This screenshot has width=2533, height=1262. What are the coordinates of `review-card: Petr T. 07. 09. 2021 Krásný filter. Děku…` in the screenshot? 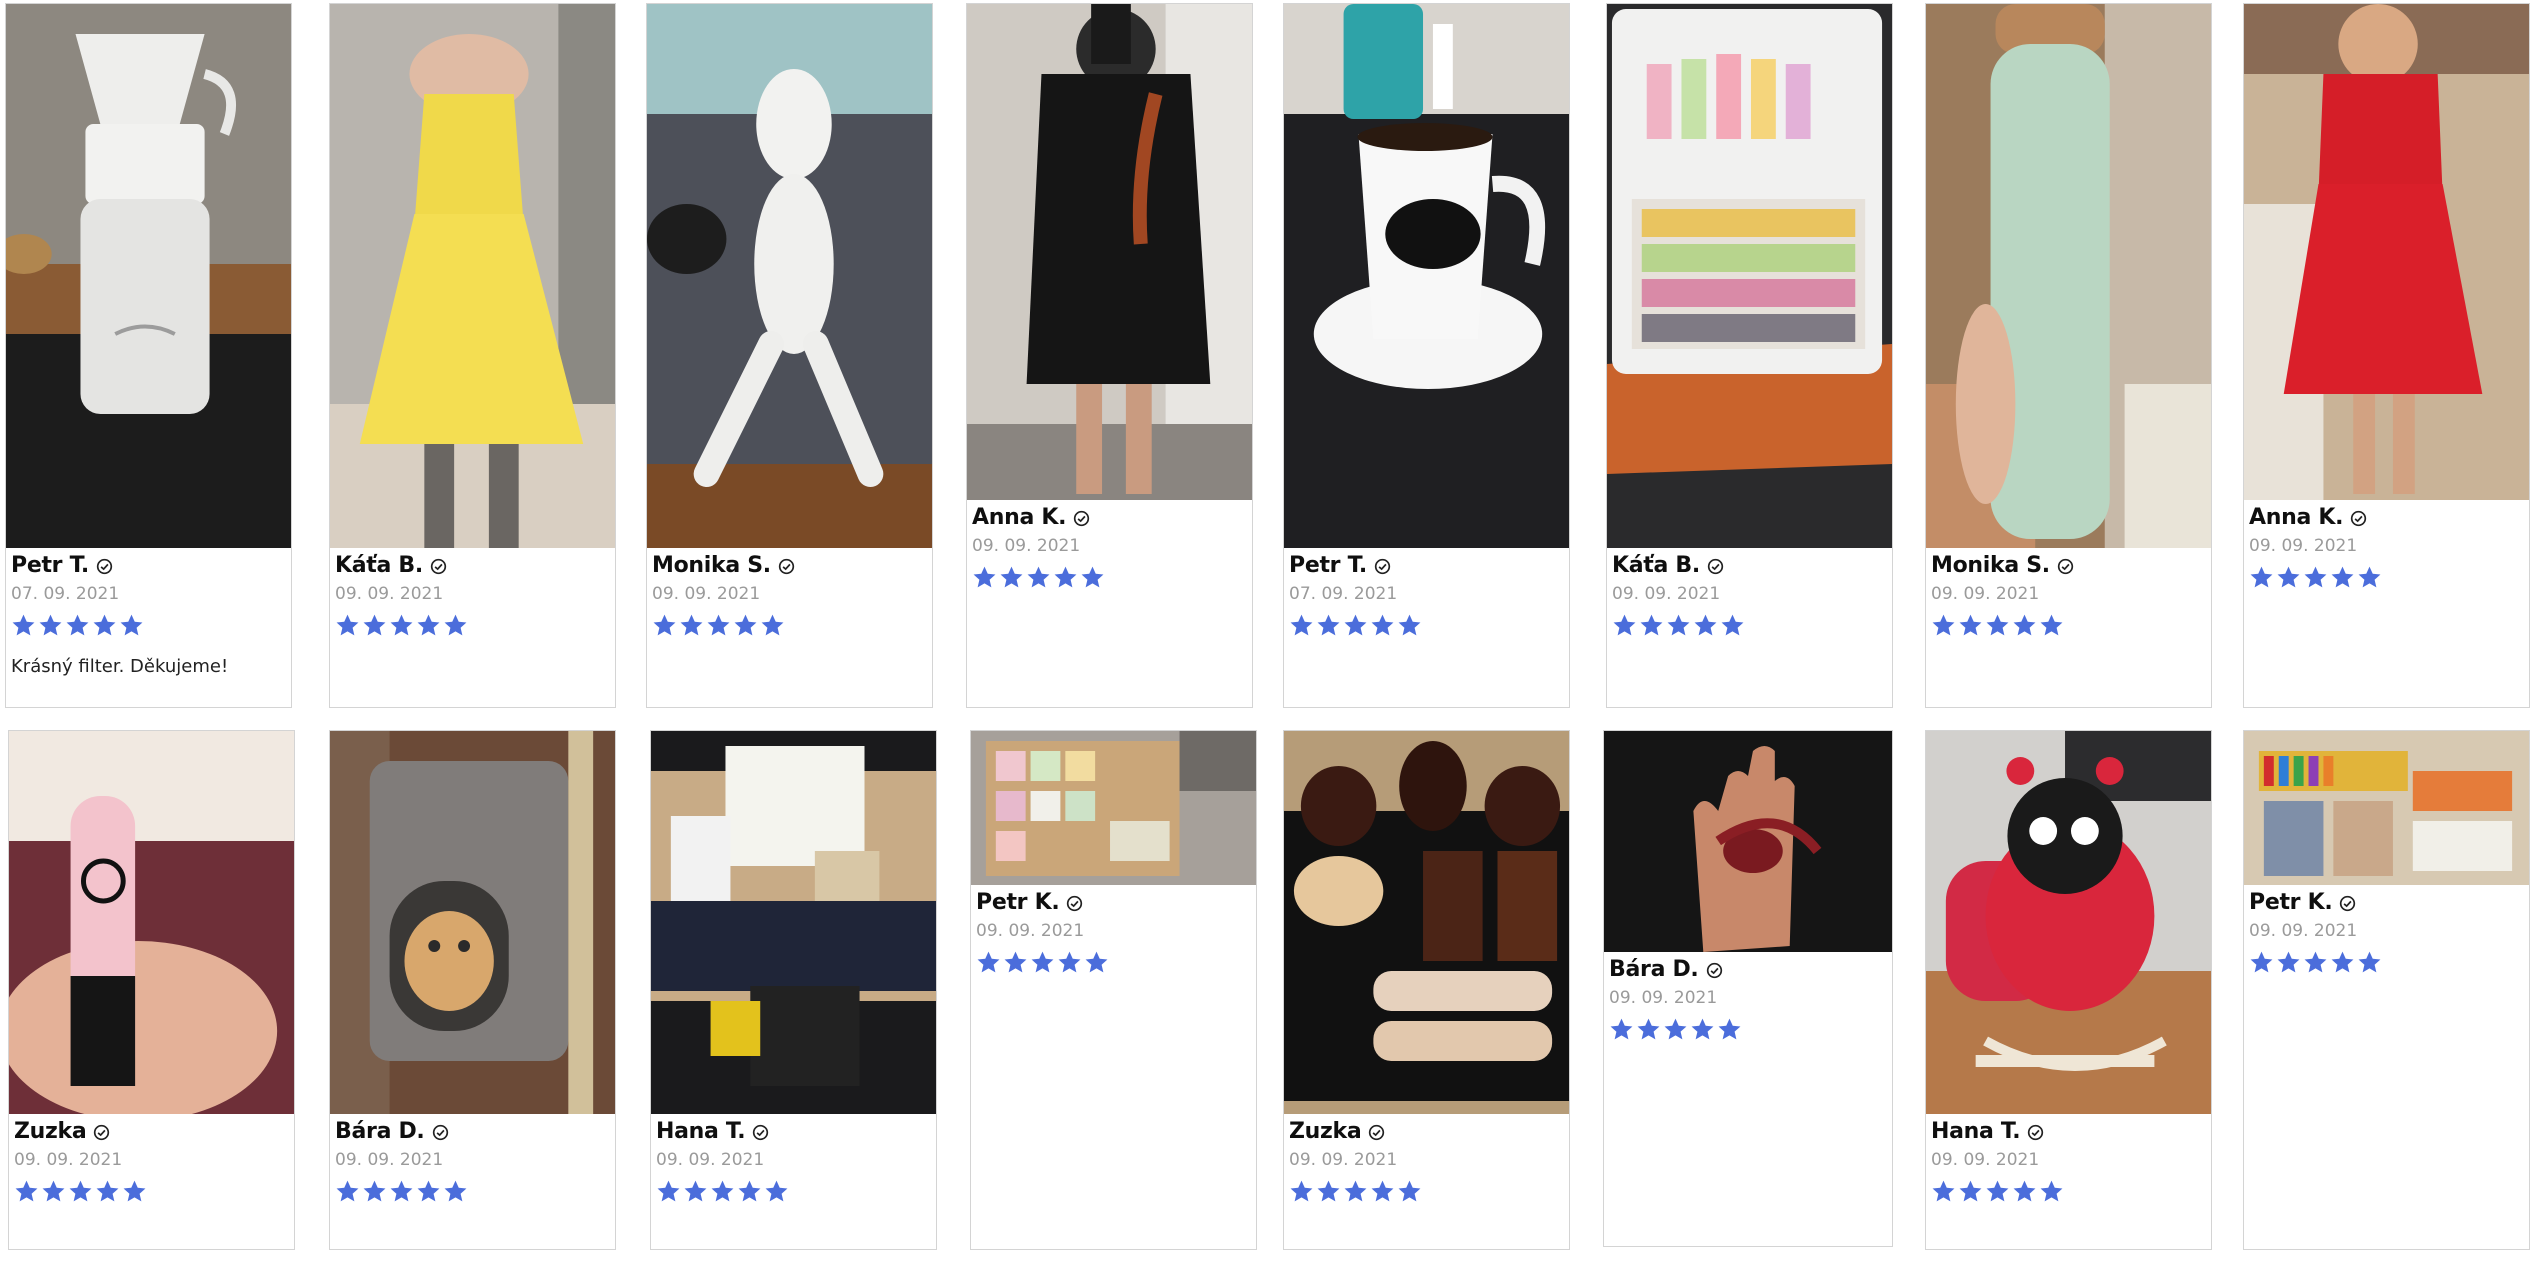 It's located at (148, 355).